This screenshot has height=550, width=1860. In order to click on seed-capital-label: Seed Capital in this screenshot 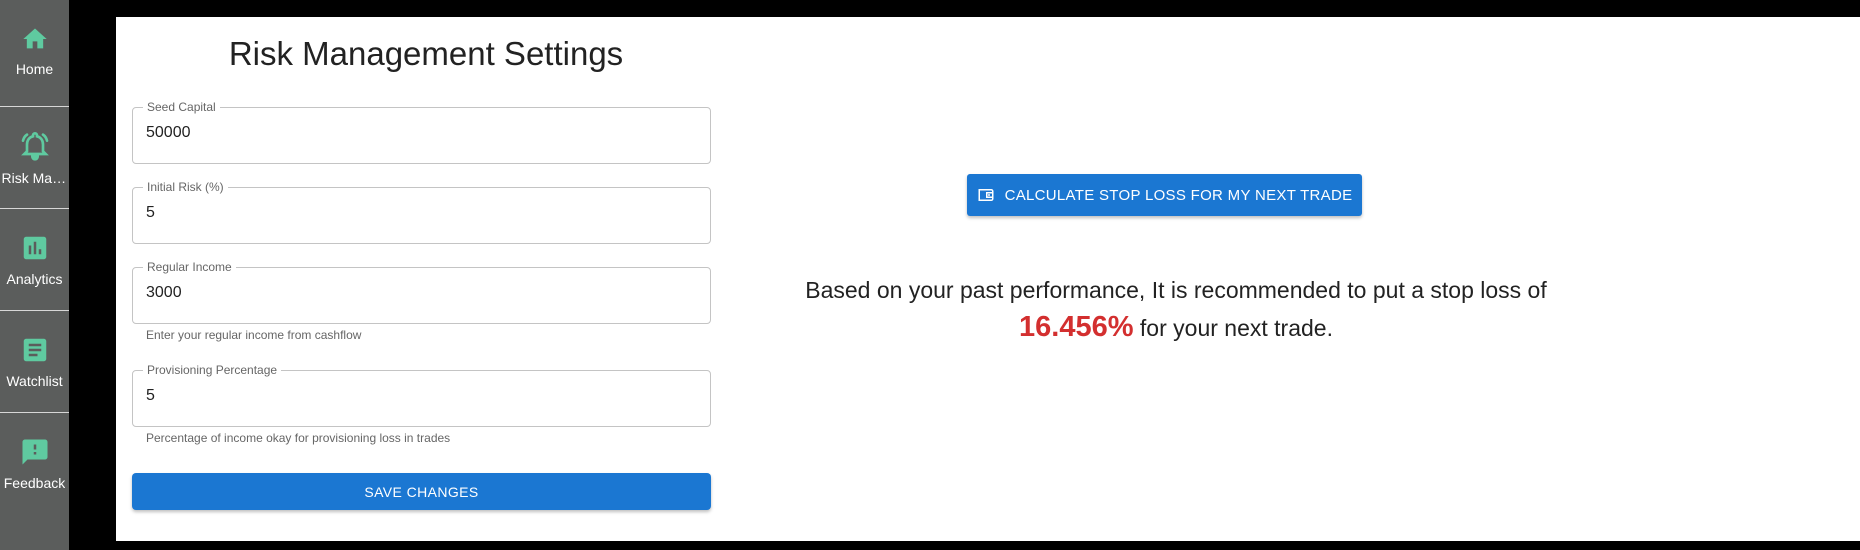, I will do `click(181, 107)`.